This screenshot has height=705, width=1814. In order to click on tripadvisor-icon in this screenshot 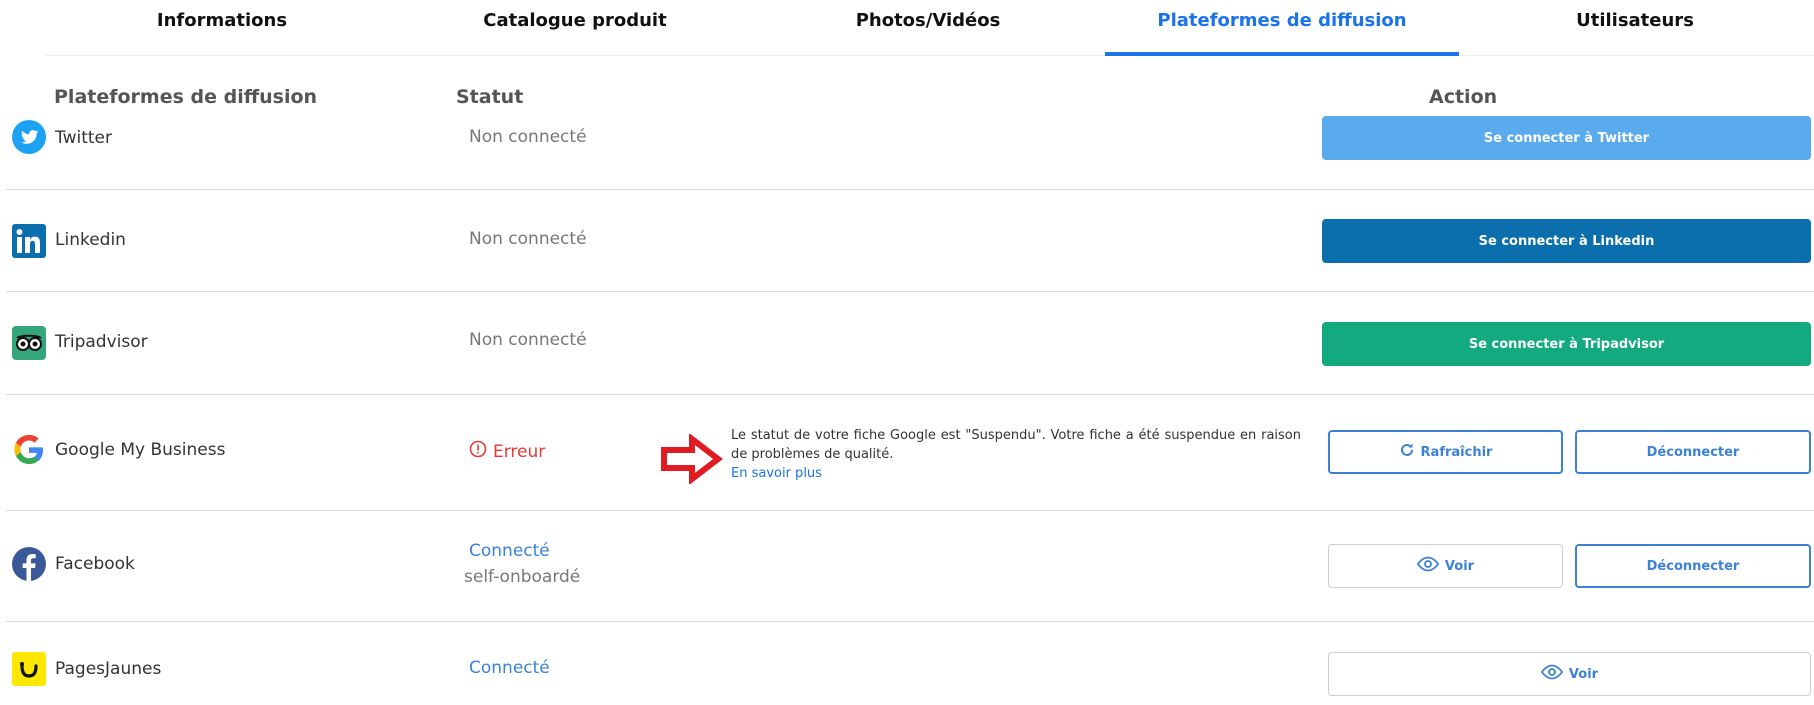, I will do `click(29, 343)`.